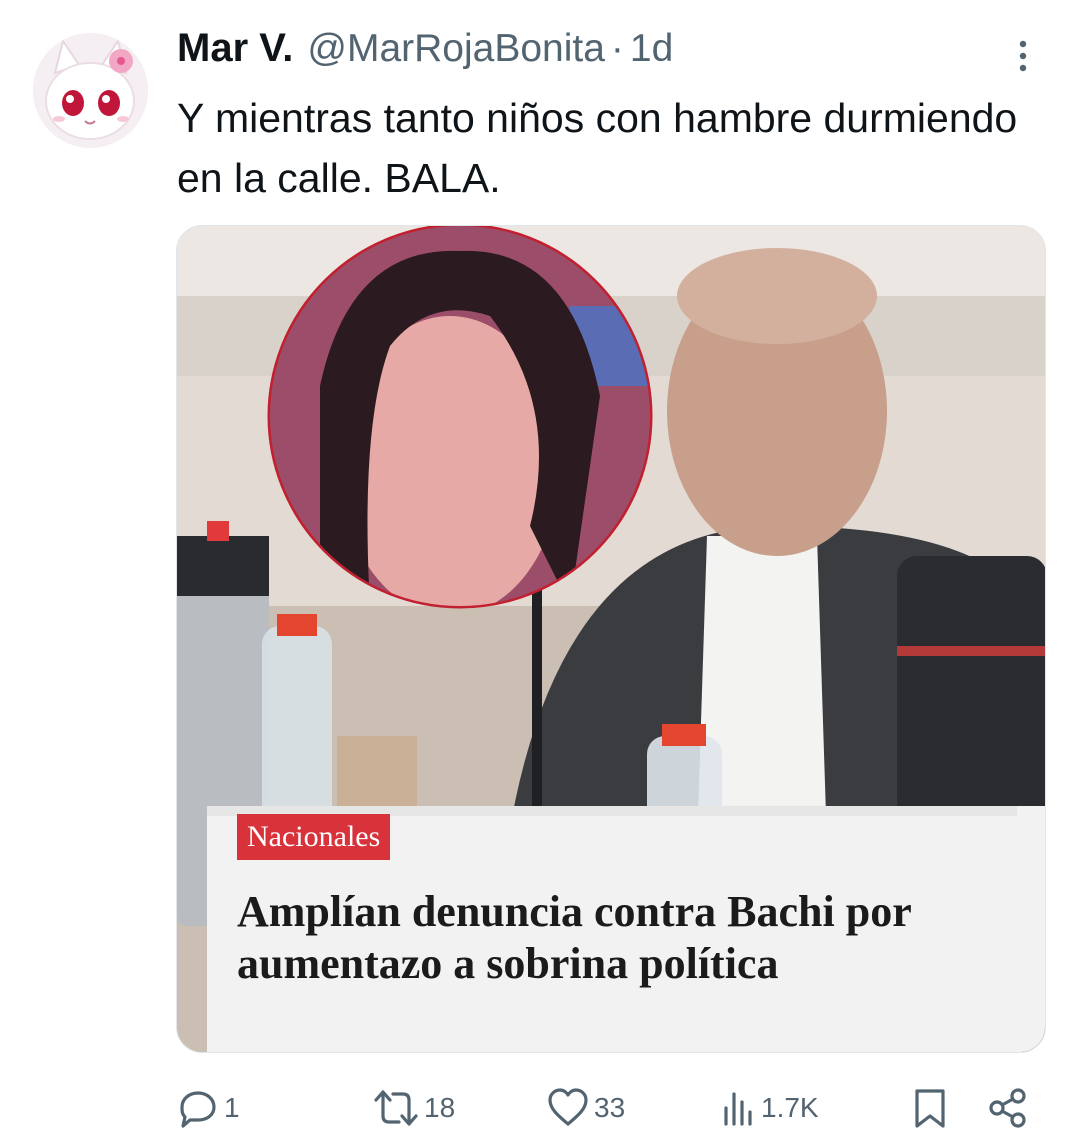 The image size is (1080, 1139). I want to click on timestamp: 1d, so click(651, 49).